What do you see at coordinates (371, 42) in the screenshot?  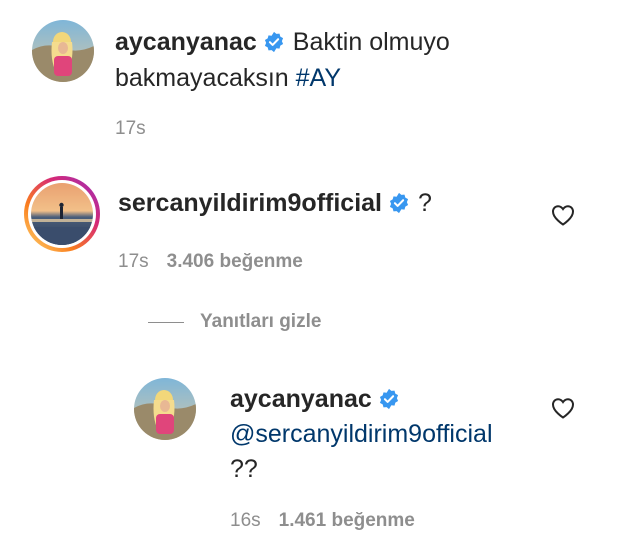 I see `post-caption-text: Baktin olmuyo` at bounding box center [371, 42].